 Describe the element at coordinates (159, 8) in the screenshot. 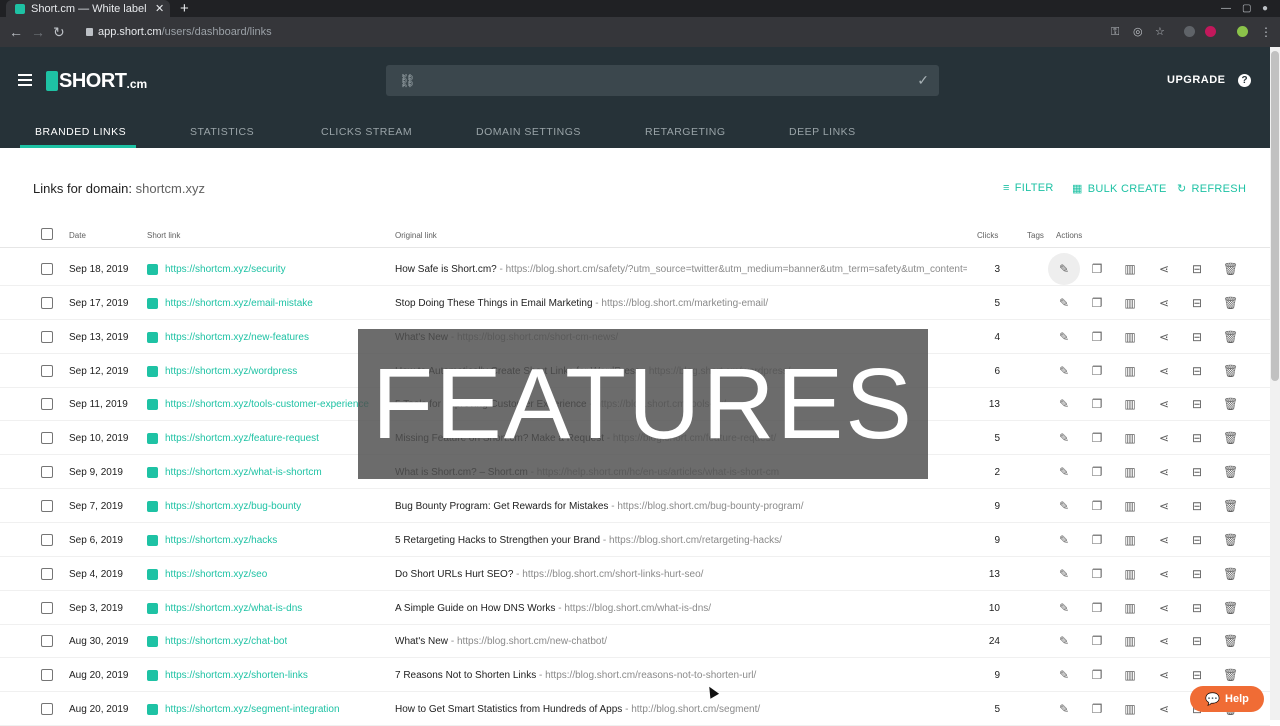

I see `close-tab-icon: ✕` at that location.